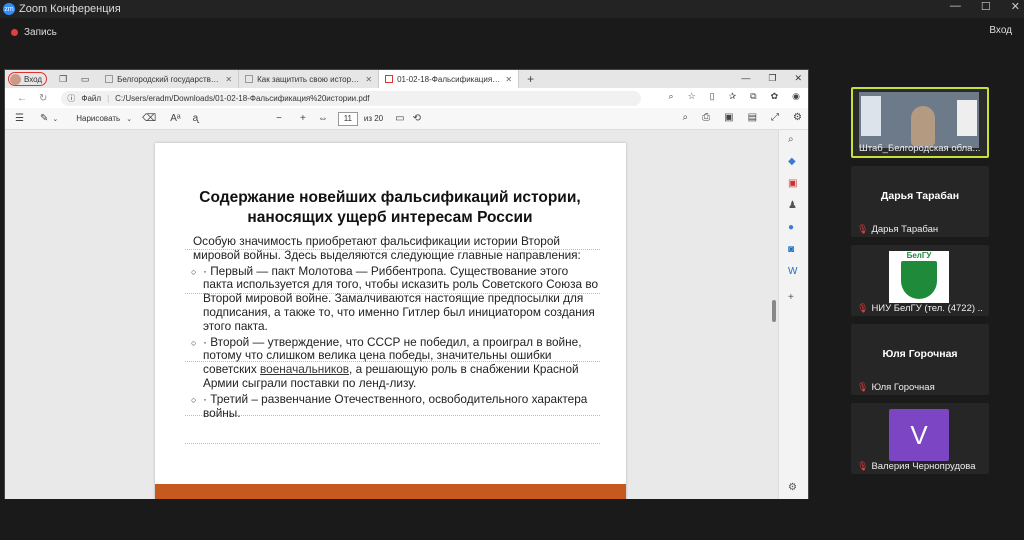 This screenshot has width=1024, height=540. What do you see at coordinates (920, 354) in the screenshot?
I see `participant-display-name: Юля Горочная` at bounding box center [920, 354].